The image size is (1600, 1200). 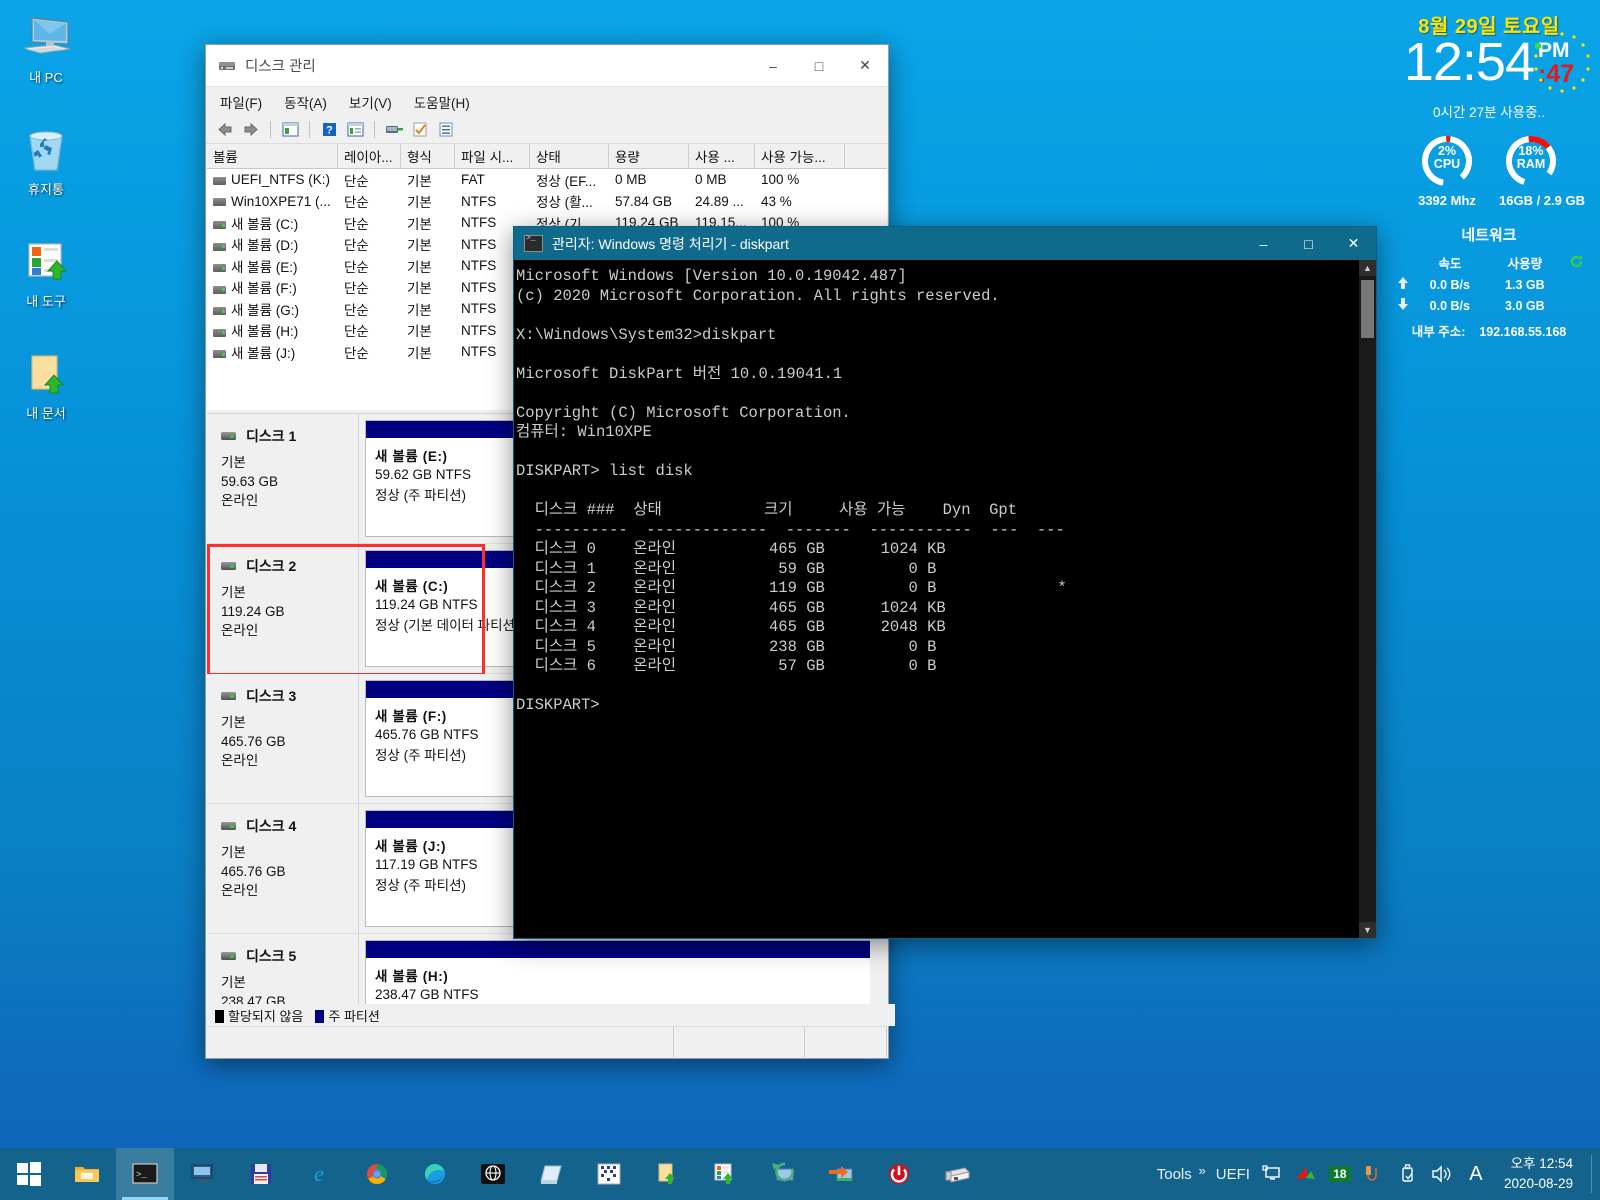 What do you see at coordinates (841, 1174) in the screenshot?
I see `taskbar-item-transfer-tool` at bounding box center [841, 1174].